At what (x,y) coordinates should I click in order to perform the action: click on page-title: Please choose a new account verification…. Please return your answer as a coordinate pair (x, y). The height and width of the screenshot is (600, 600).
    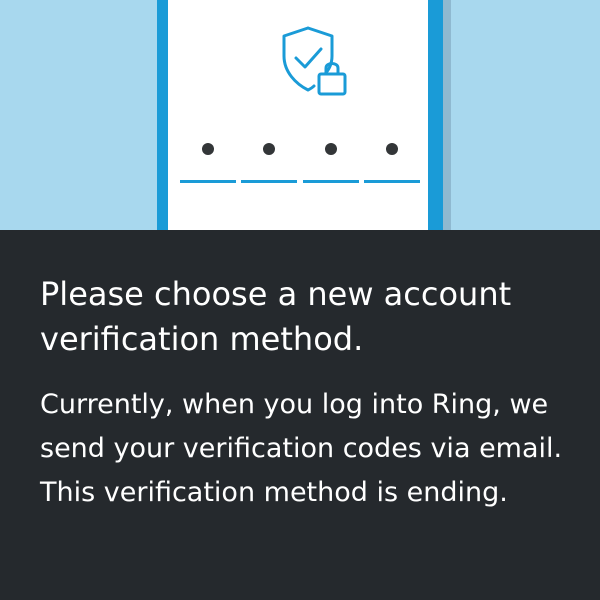
    Looking at the image, I should click on (276, 316).